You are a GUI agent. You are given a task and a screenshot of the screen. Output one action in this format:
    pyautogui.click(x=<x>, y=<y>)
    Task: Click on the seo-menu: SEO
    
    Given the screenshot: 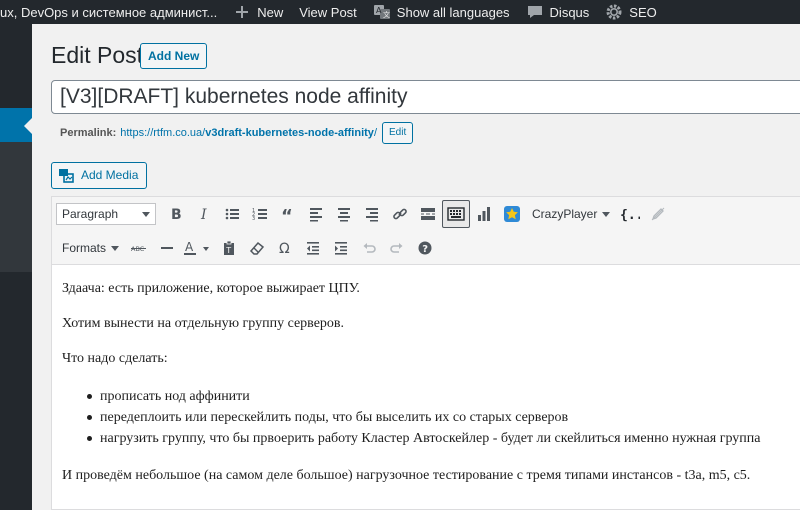 What is the action you would take?
    pyautogui.click(x=630, y=12)
    